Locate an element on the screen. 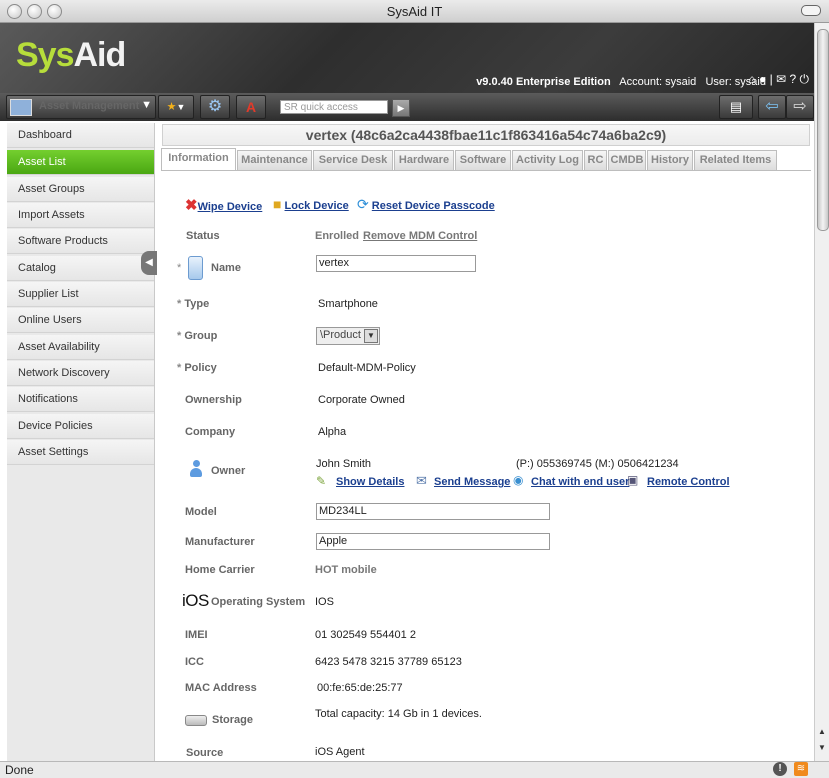  tab-related-items: Related Items is located at coordinates (735, 160).